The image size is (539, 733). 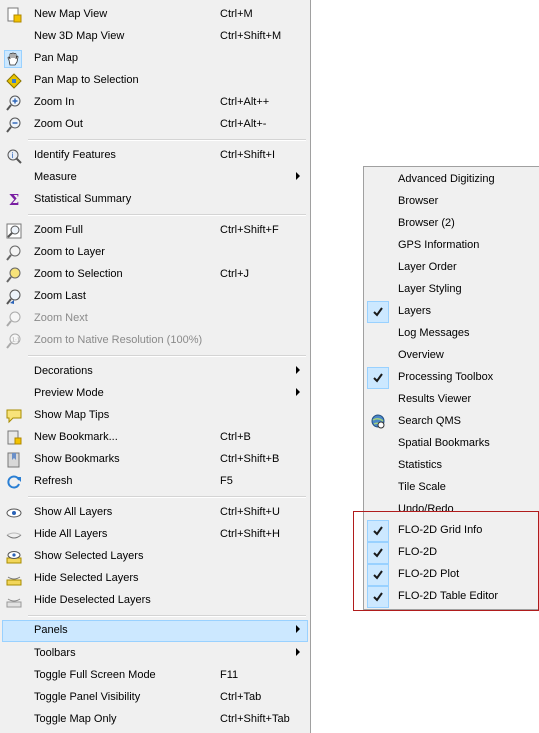 What do you see at coordinates (155, 676) in the screenshot?
I see `menu-item-toggle-full-screen: Toggle Full Screen Mode F11` at bounding box center [155, 676].